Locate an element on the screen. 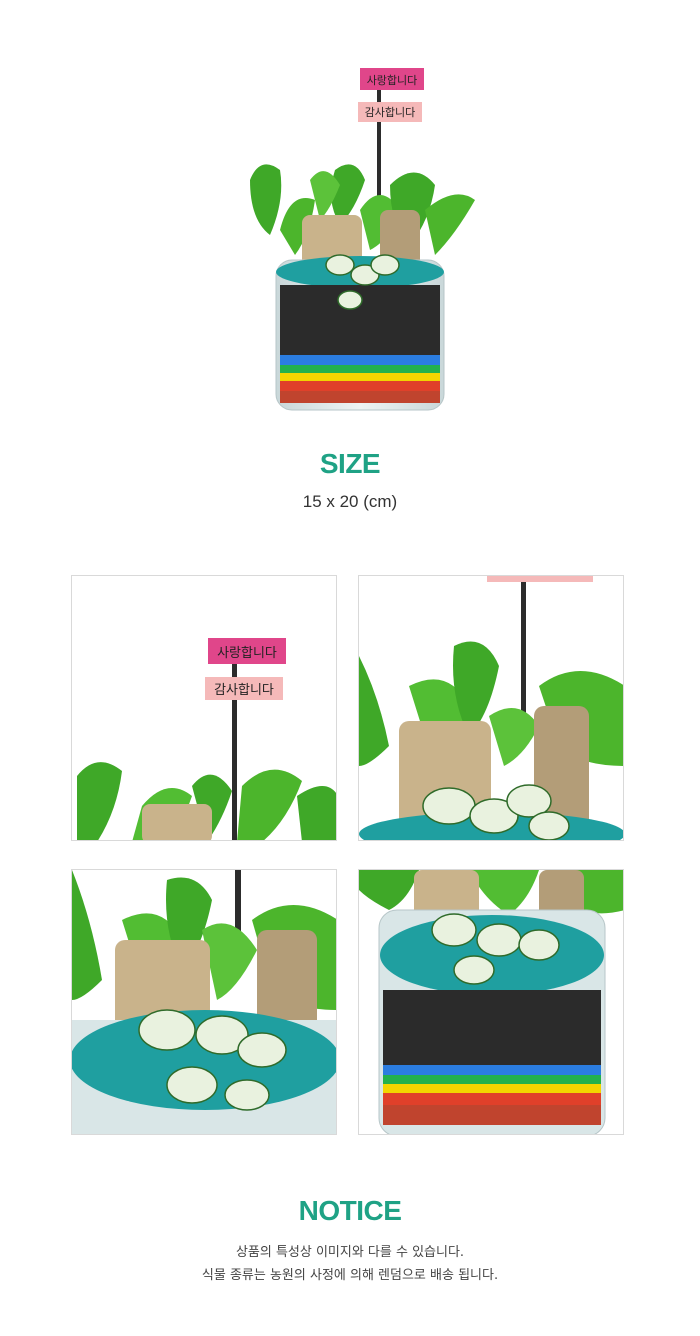 This screenshot has width=700, height=1336. size-title: SIZE is located at coordinates (350, 463).